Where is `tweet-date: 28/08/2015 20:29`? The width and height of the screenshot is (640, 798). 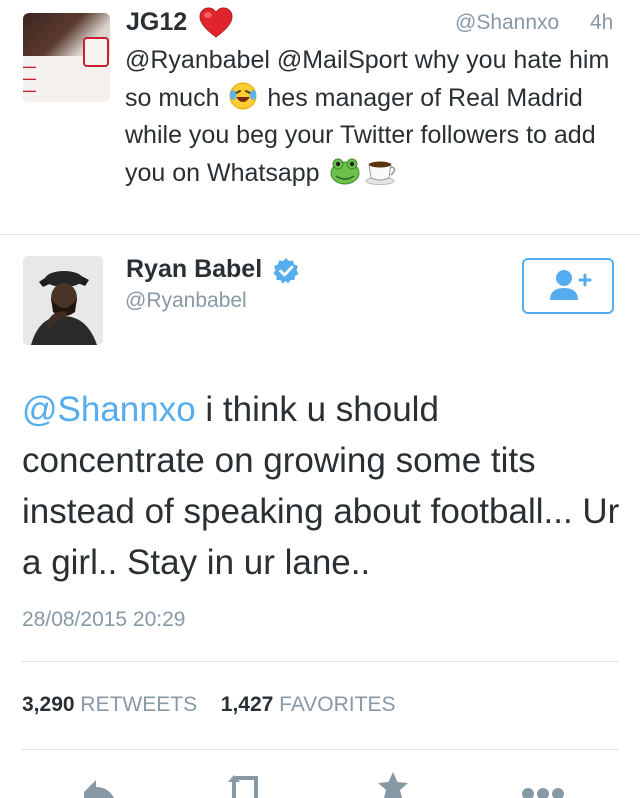 tweet-date: 28/08/2015 20:29 is located at coordinates (104, 619).